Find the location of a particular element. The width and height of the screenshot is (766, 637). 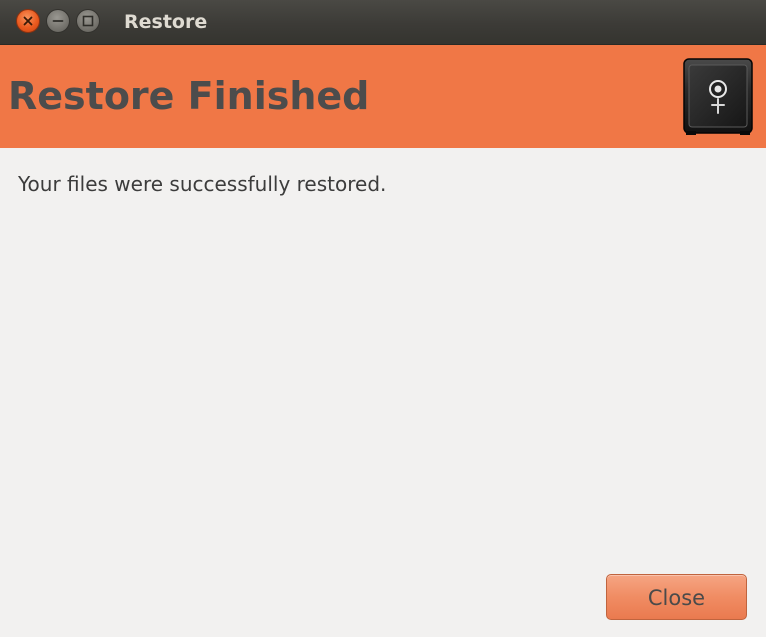

window-close-button is located at coordinates (28, 21).